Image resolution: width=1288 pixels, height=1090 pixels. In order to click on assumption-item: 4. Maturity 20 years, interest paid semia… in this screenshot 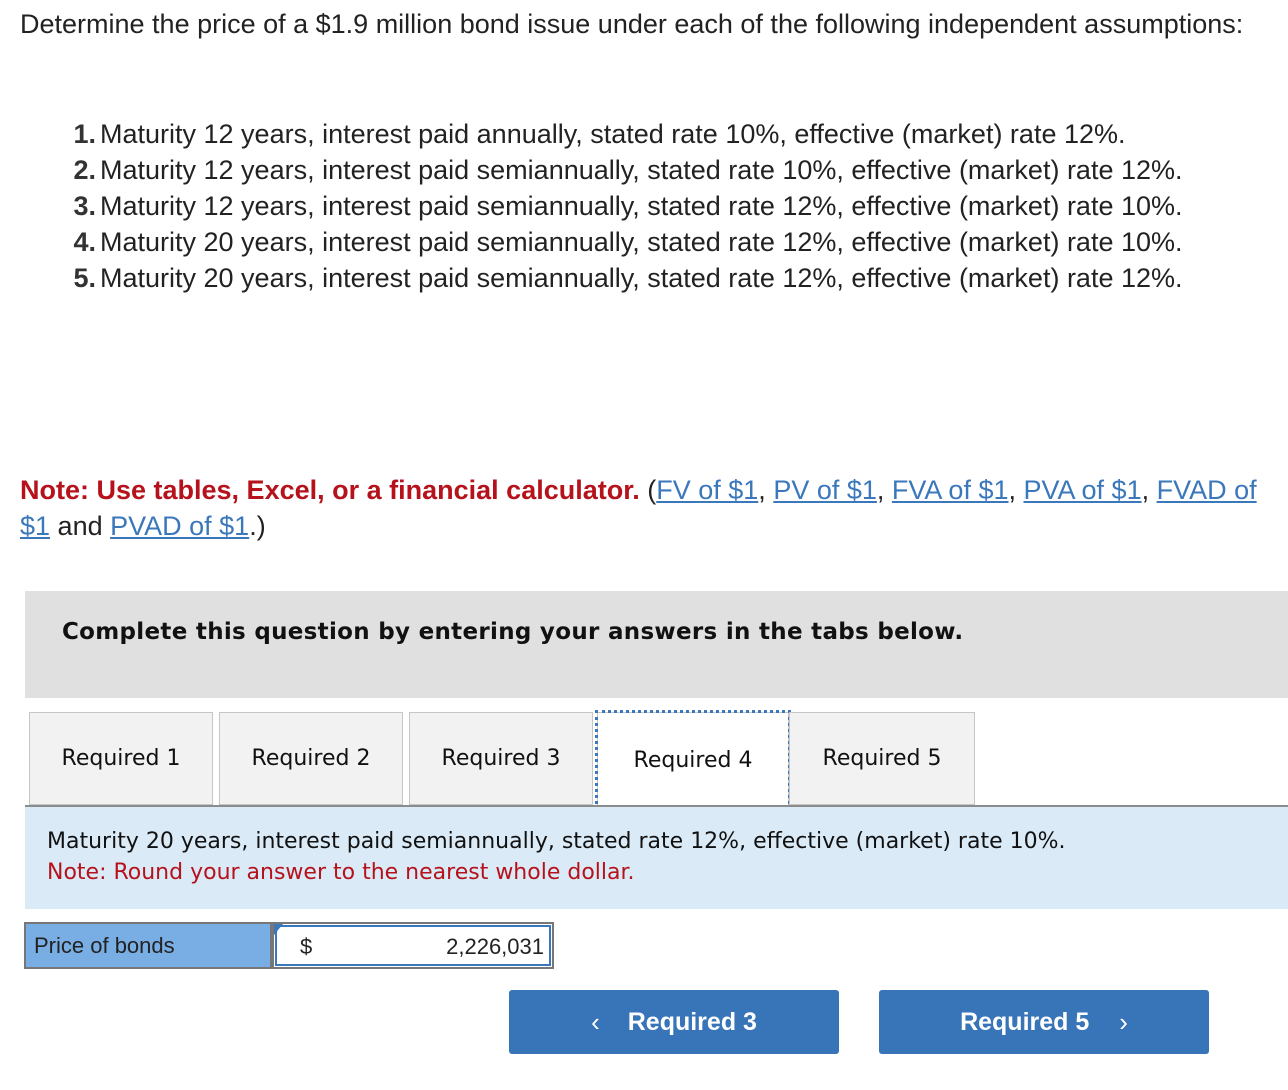, I will do `click(672, 242)`.